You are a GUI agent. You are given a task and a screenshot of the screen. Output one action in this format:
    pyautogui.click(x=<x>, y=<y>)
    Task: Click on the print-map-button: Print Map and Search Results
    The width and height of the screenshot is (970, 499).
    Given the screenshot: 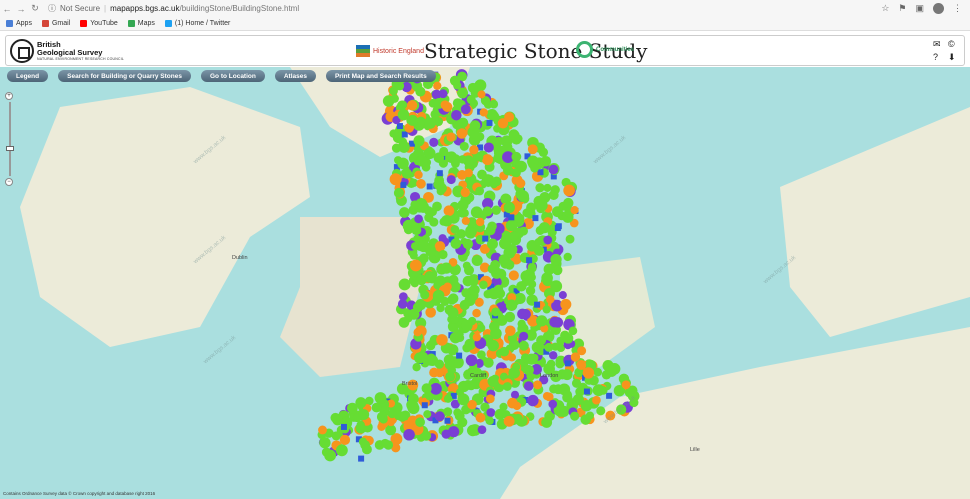 What is the action you would take?
    pyautogui.click(x=380, y=76)
    